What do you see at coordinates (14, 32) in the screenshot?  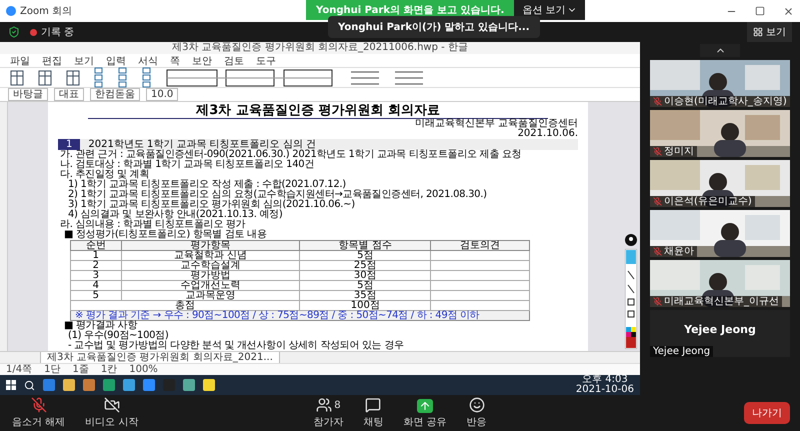 I see `shield-icon` at bounding box center [14, 32].